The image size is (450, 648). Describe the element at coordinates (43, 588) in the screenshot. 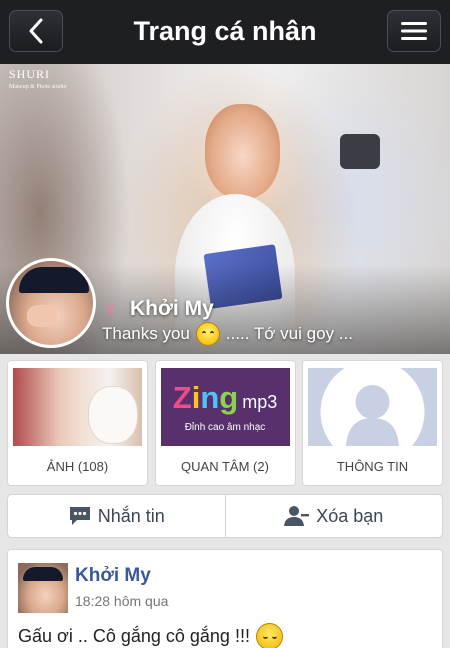

I see `post-author-avatar` at that location.